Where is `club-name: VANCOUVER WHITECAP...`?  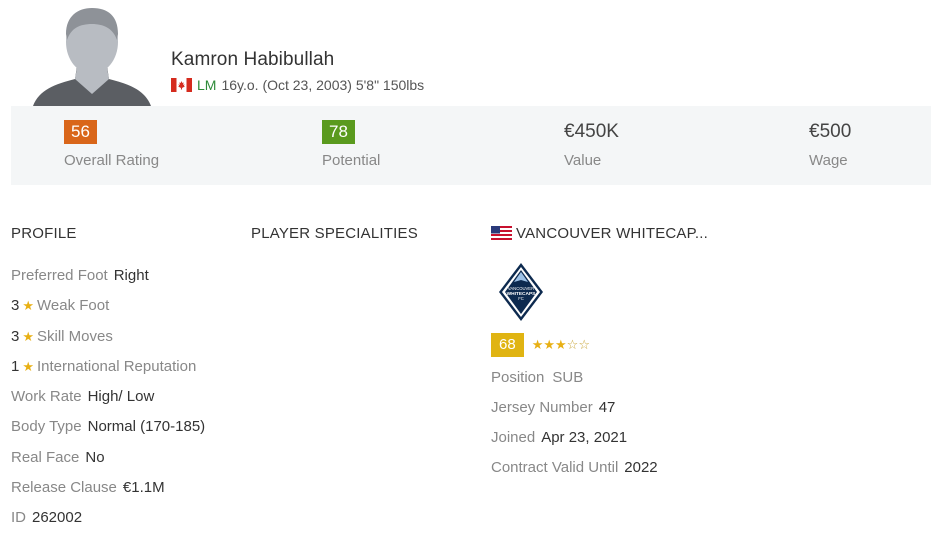 club-name: VANCOUVER WHITECAP... is located at coordinates (612, 233).